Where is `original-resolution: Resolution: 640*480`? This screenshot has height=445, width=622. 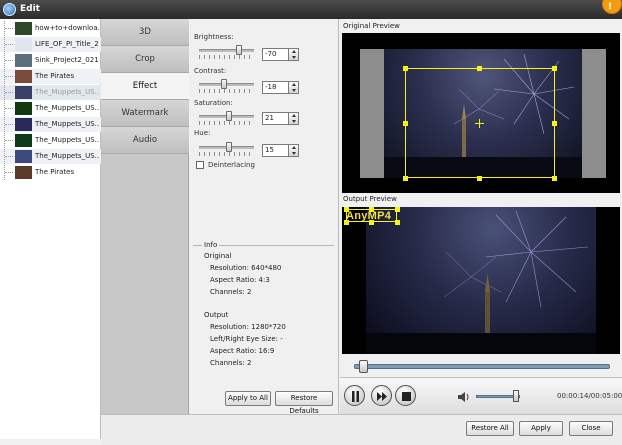
original-resolution: Resolution: 640*480 is located at coordinates (246, 268).